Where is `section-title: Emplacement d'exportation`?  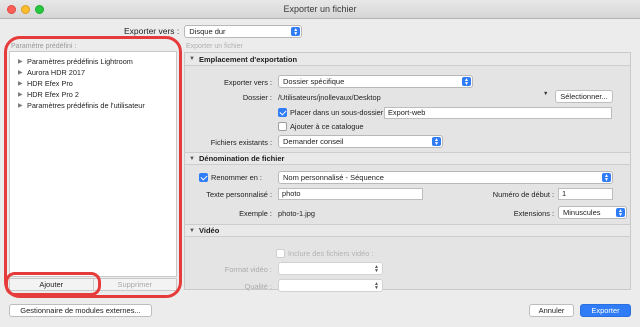 section-title: Emplacement d'exportation is located at coordinates (248, 59).